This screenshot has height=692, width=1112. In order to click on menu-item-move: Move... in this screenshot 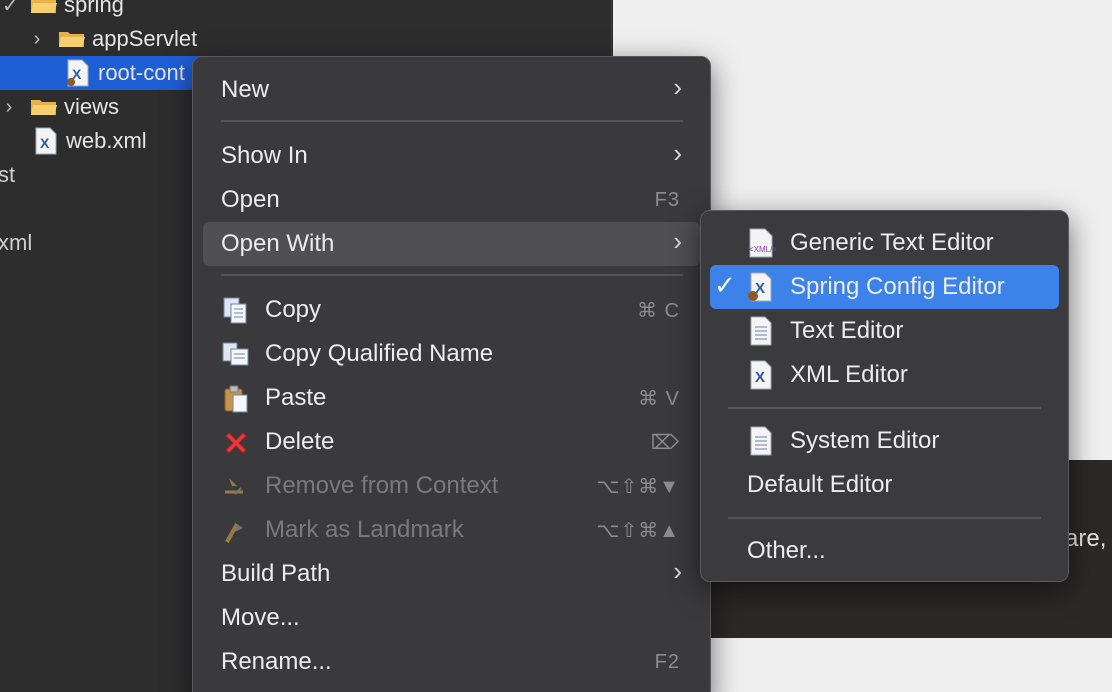, I will do `click(451, 618)`.